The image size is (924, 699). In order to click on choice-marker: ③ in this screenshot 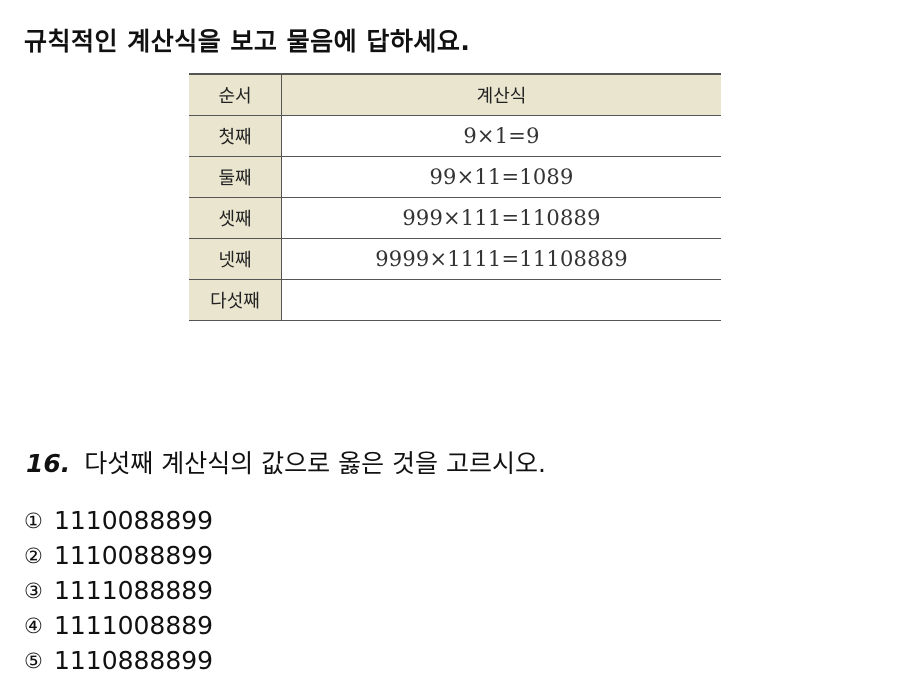, I will do `click(33, 590)`.